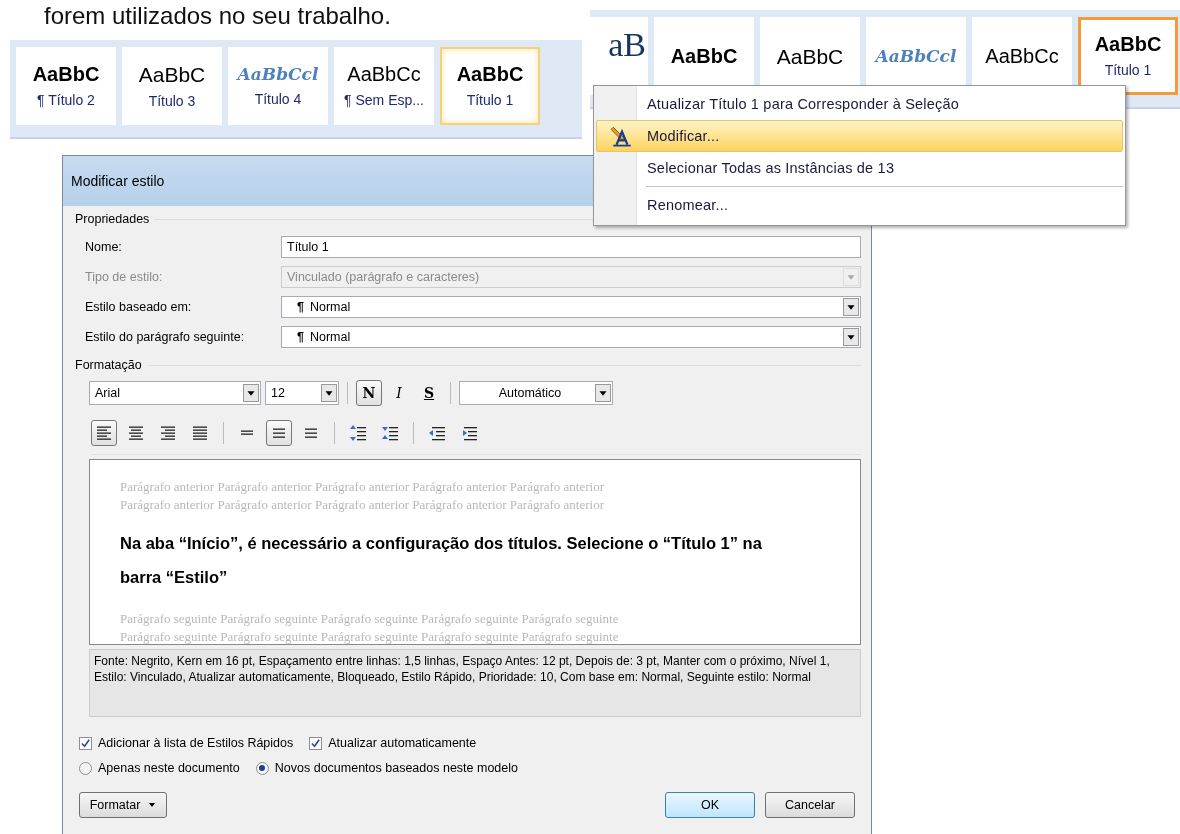 The image size is (1180, 834). What do you see at coordinates (311, 433) in the screenshot?
I see `double-spacing-icon` at bounding box center [311, 433].